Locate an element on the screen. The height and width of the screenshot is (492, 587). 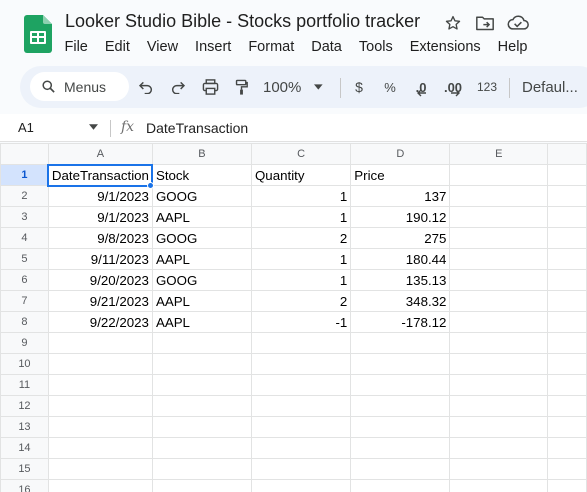
column-header-b: B is located at coordinates (201, 154).